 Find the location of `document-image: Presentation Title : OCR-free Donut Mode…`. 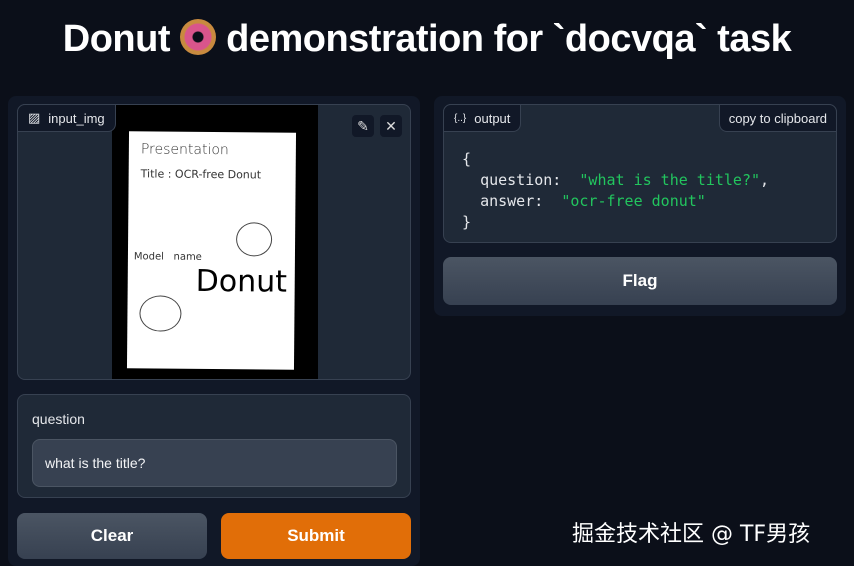

document-image: Presentation Title : OCR-free Donut Mode… is located at coordinates (215, 242).